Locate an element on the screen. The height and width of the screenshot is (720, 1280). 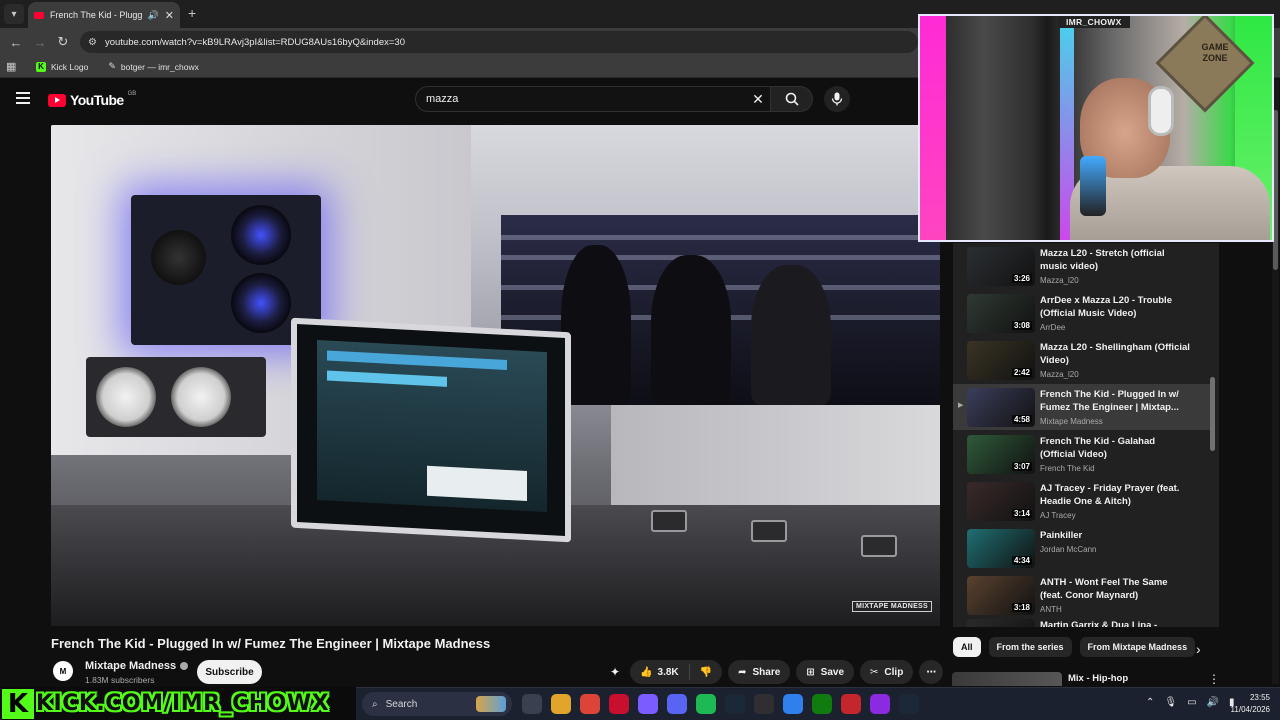
playlist-scrollbar is located at coordinates (1212, 435).